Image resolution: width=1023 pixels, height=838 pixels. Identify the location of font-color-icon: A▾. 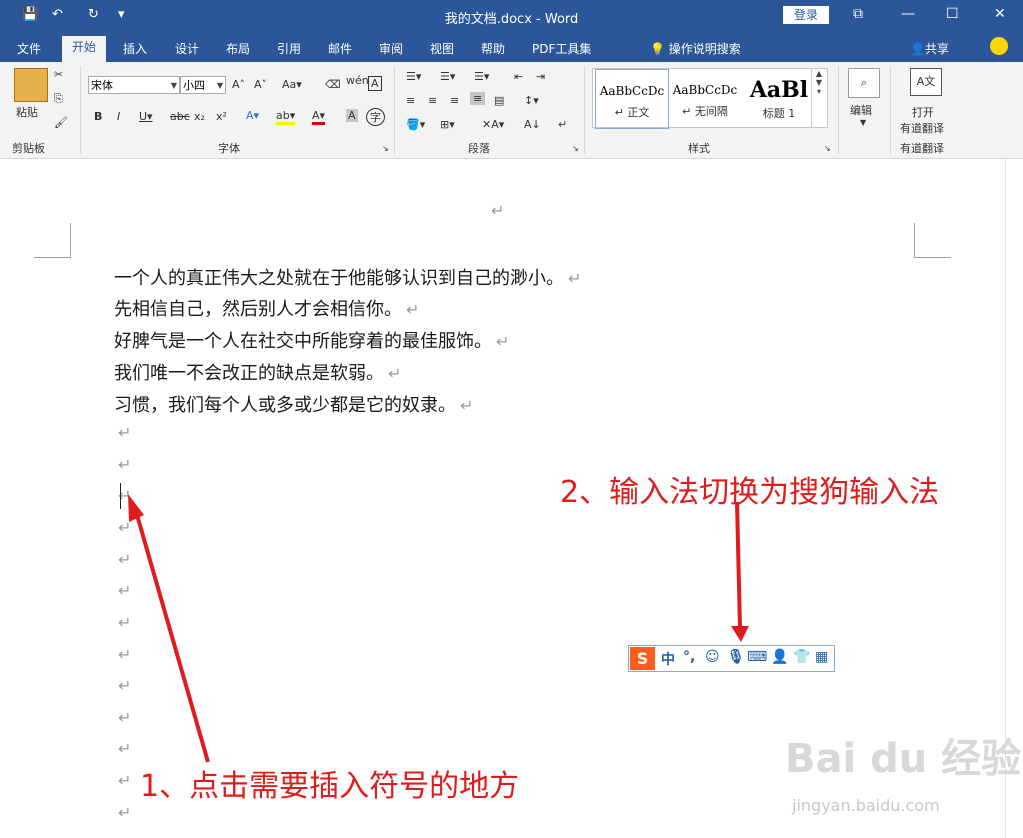
(319, 117).